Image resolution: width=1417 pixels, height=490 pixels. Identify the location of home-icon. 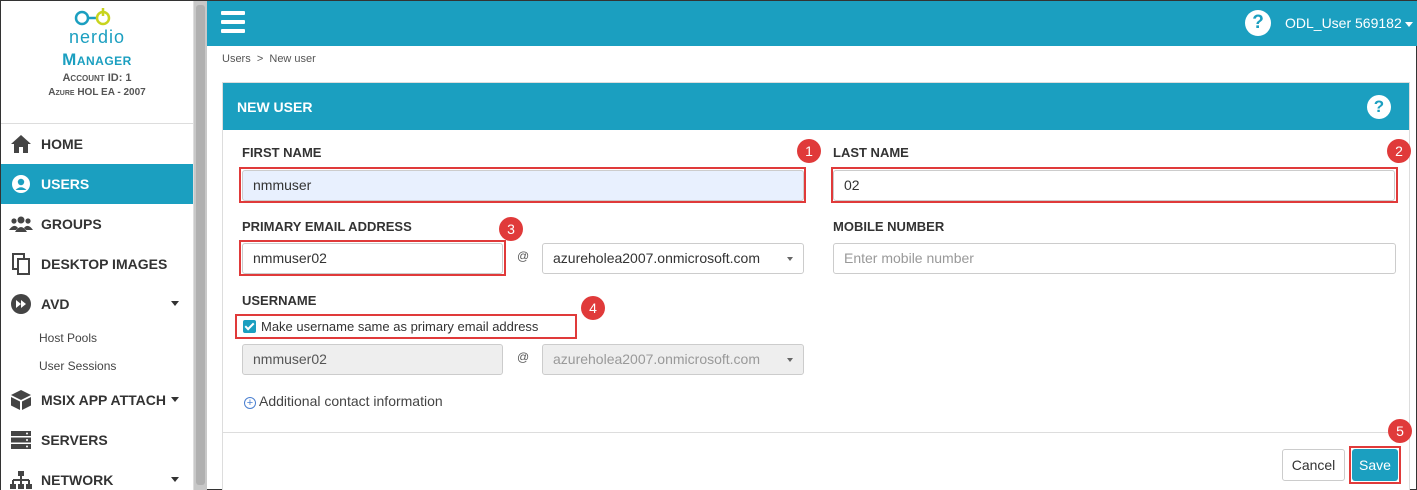
(21, 144).